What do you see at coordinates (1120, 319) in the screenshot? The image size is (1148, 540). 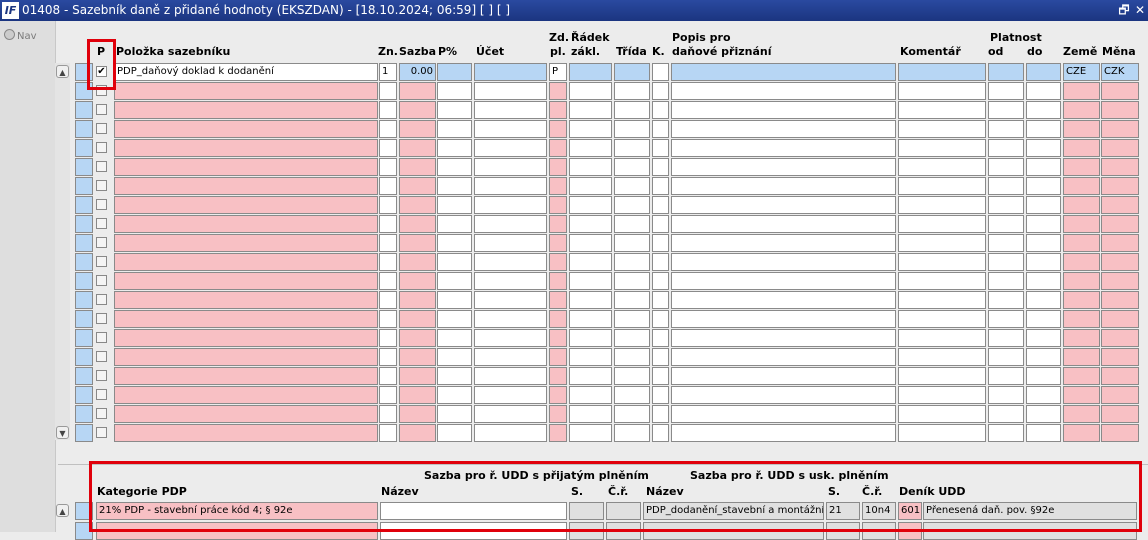 I see `row-14-mena-field` at bounding box center [1120, 319].